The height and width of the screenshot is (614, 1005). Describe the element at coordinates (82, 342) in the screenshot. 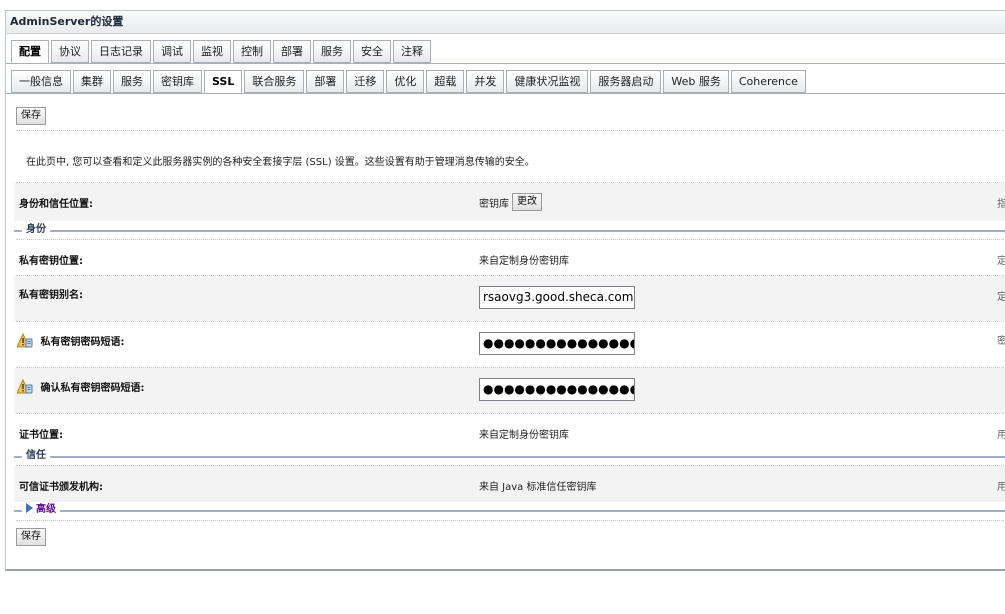

I see `private-key-passphrase-label: 私有密钥密码短语:` at that location.